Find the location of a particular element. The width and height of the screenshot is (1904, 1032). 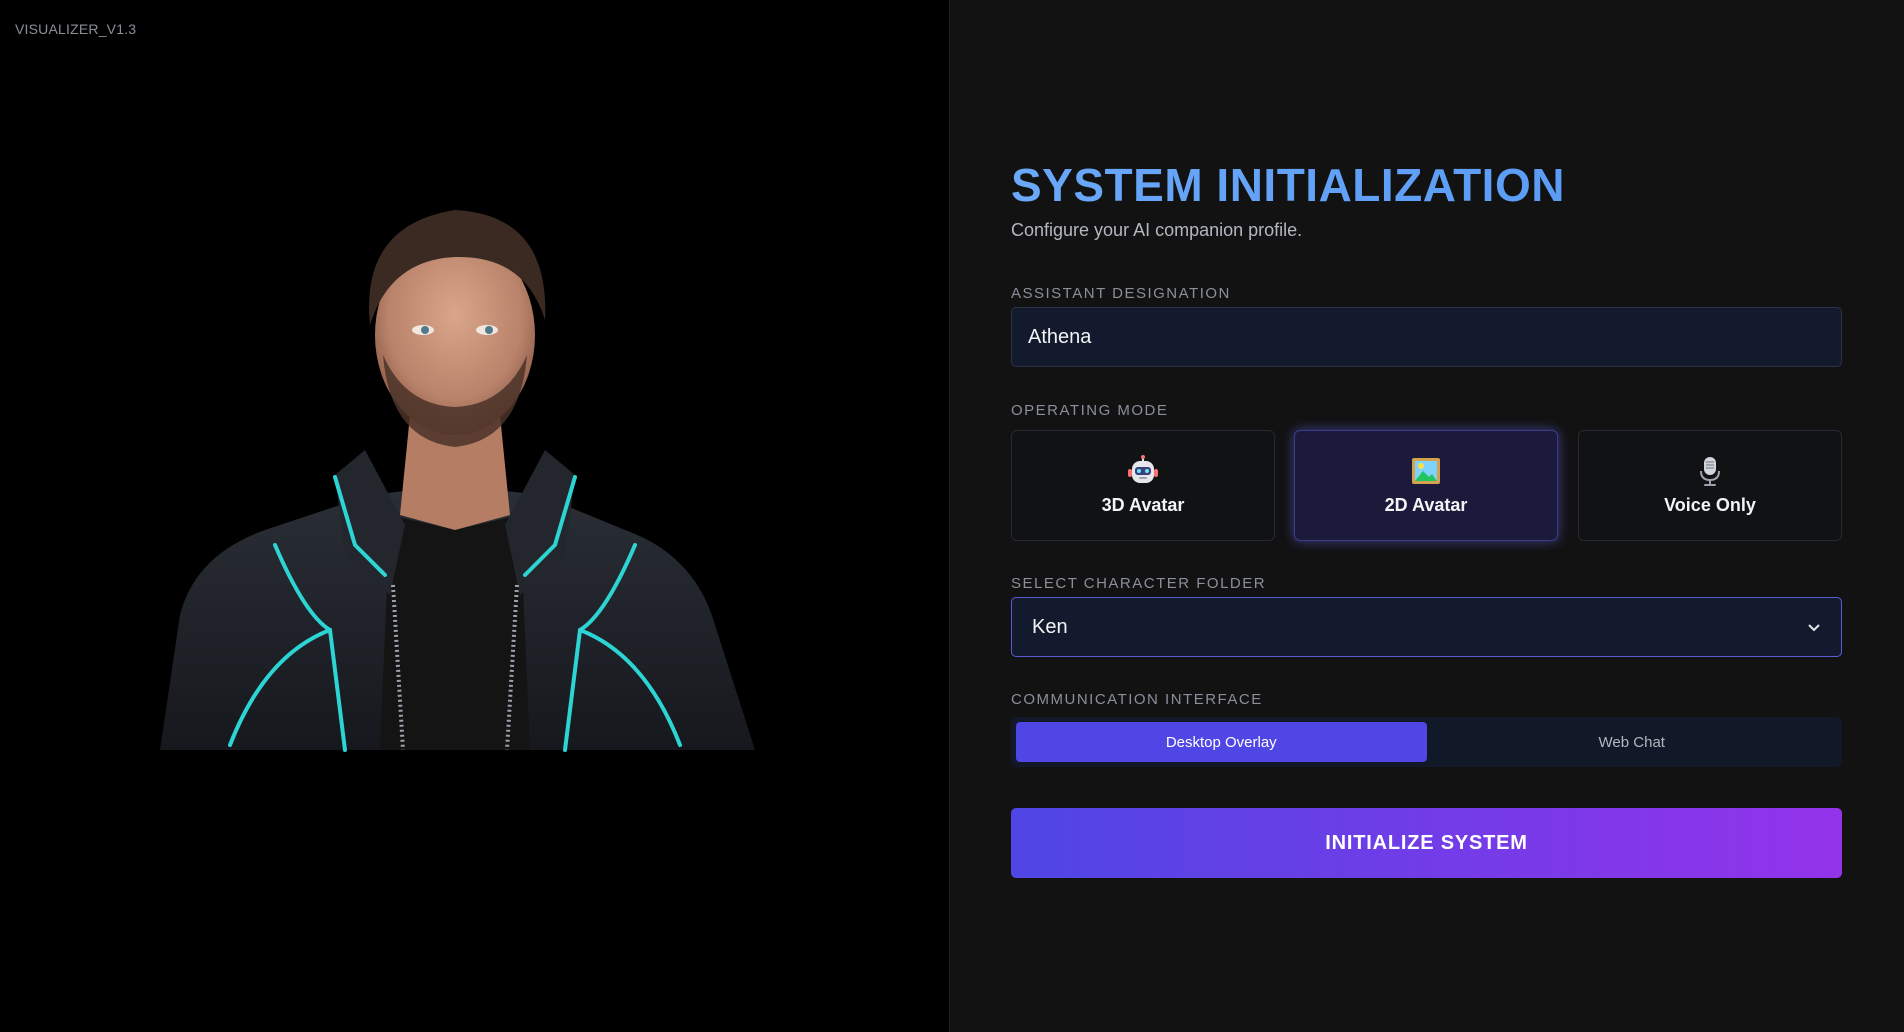

assistant-name-input: Athena is located at coordinates (1426, 337).